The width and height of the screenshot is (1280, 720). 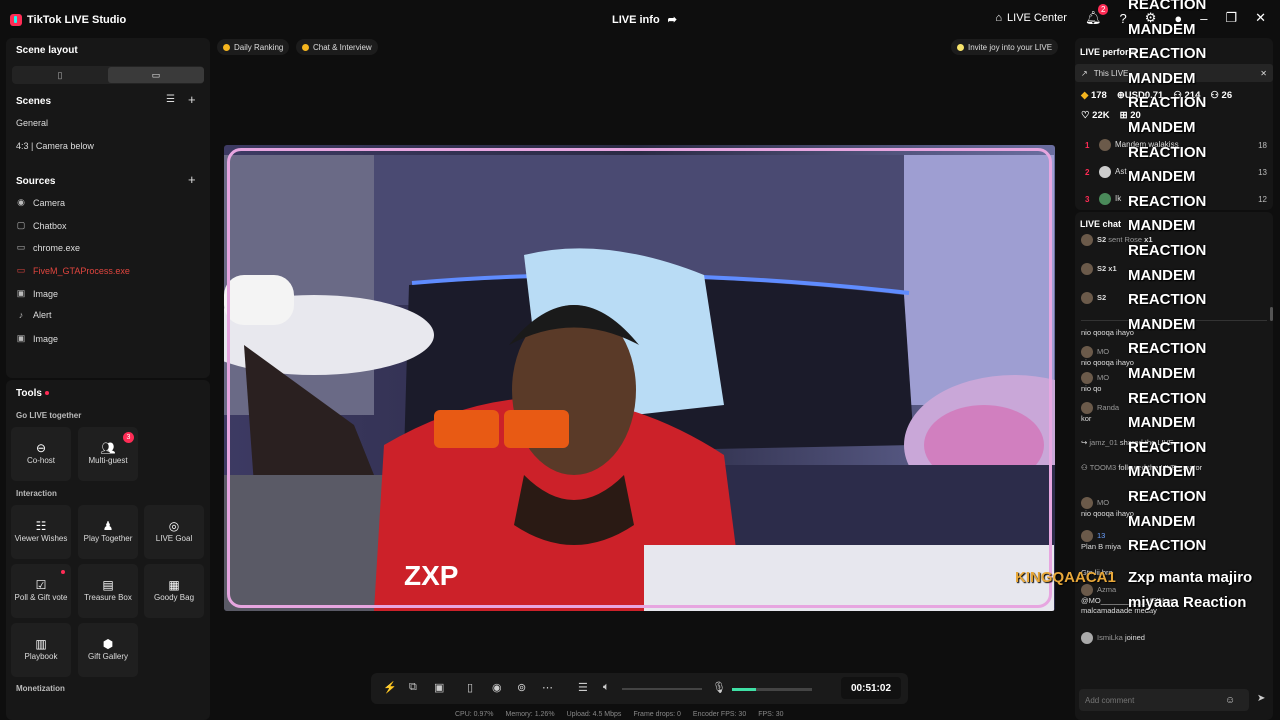 What do you see at coordinates (16, 20) in the screenshot?
I see `tiktok-logo-icon` at bounding box center [16, 20].